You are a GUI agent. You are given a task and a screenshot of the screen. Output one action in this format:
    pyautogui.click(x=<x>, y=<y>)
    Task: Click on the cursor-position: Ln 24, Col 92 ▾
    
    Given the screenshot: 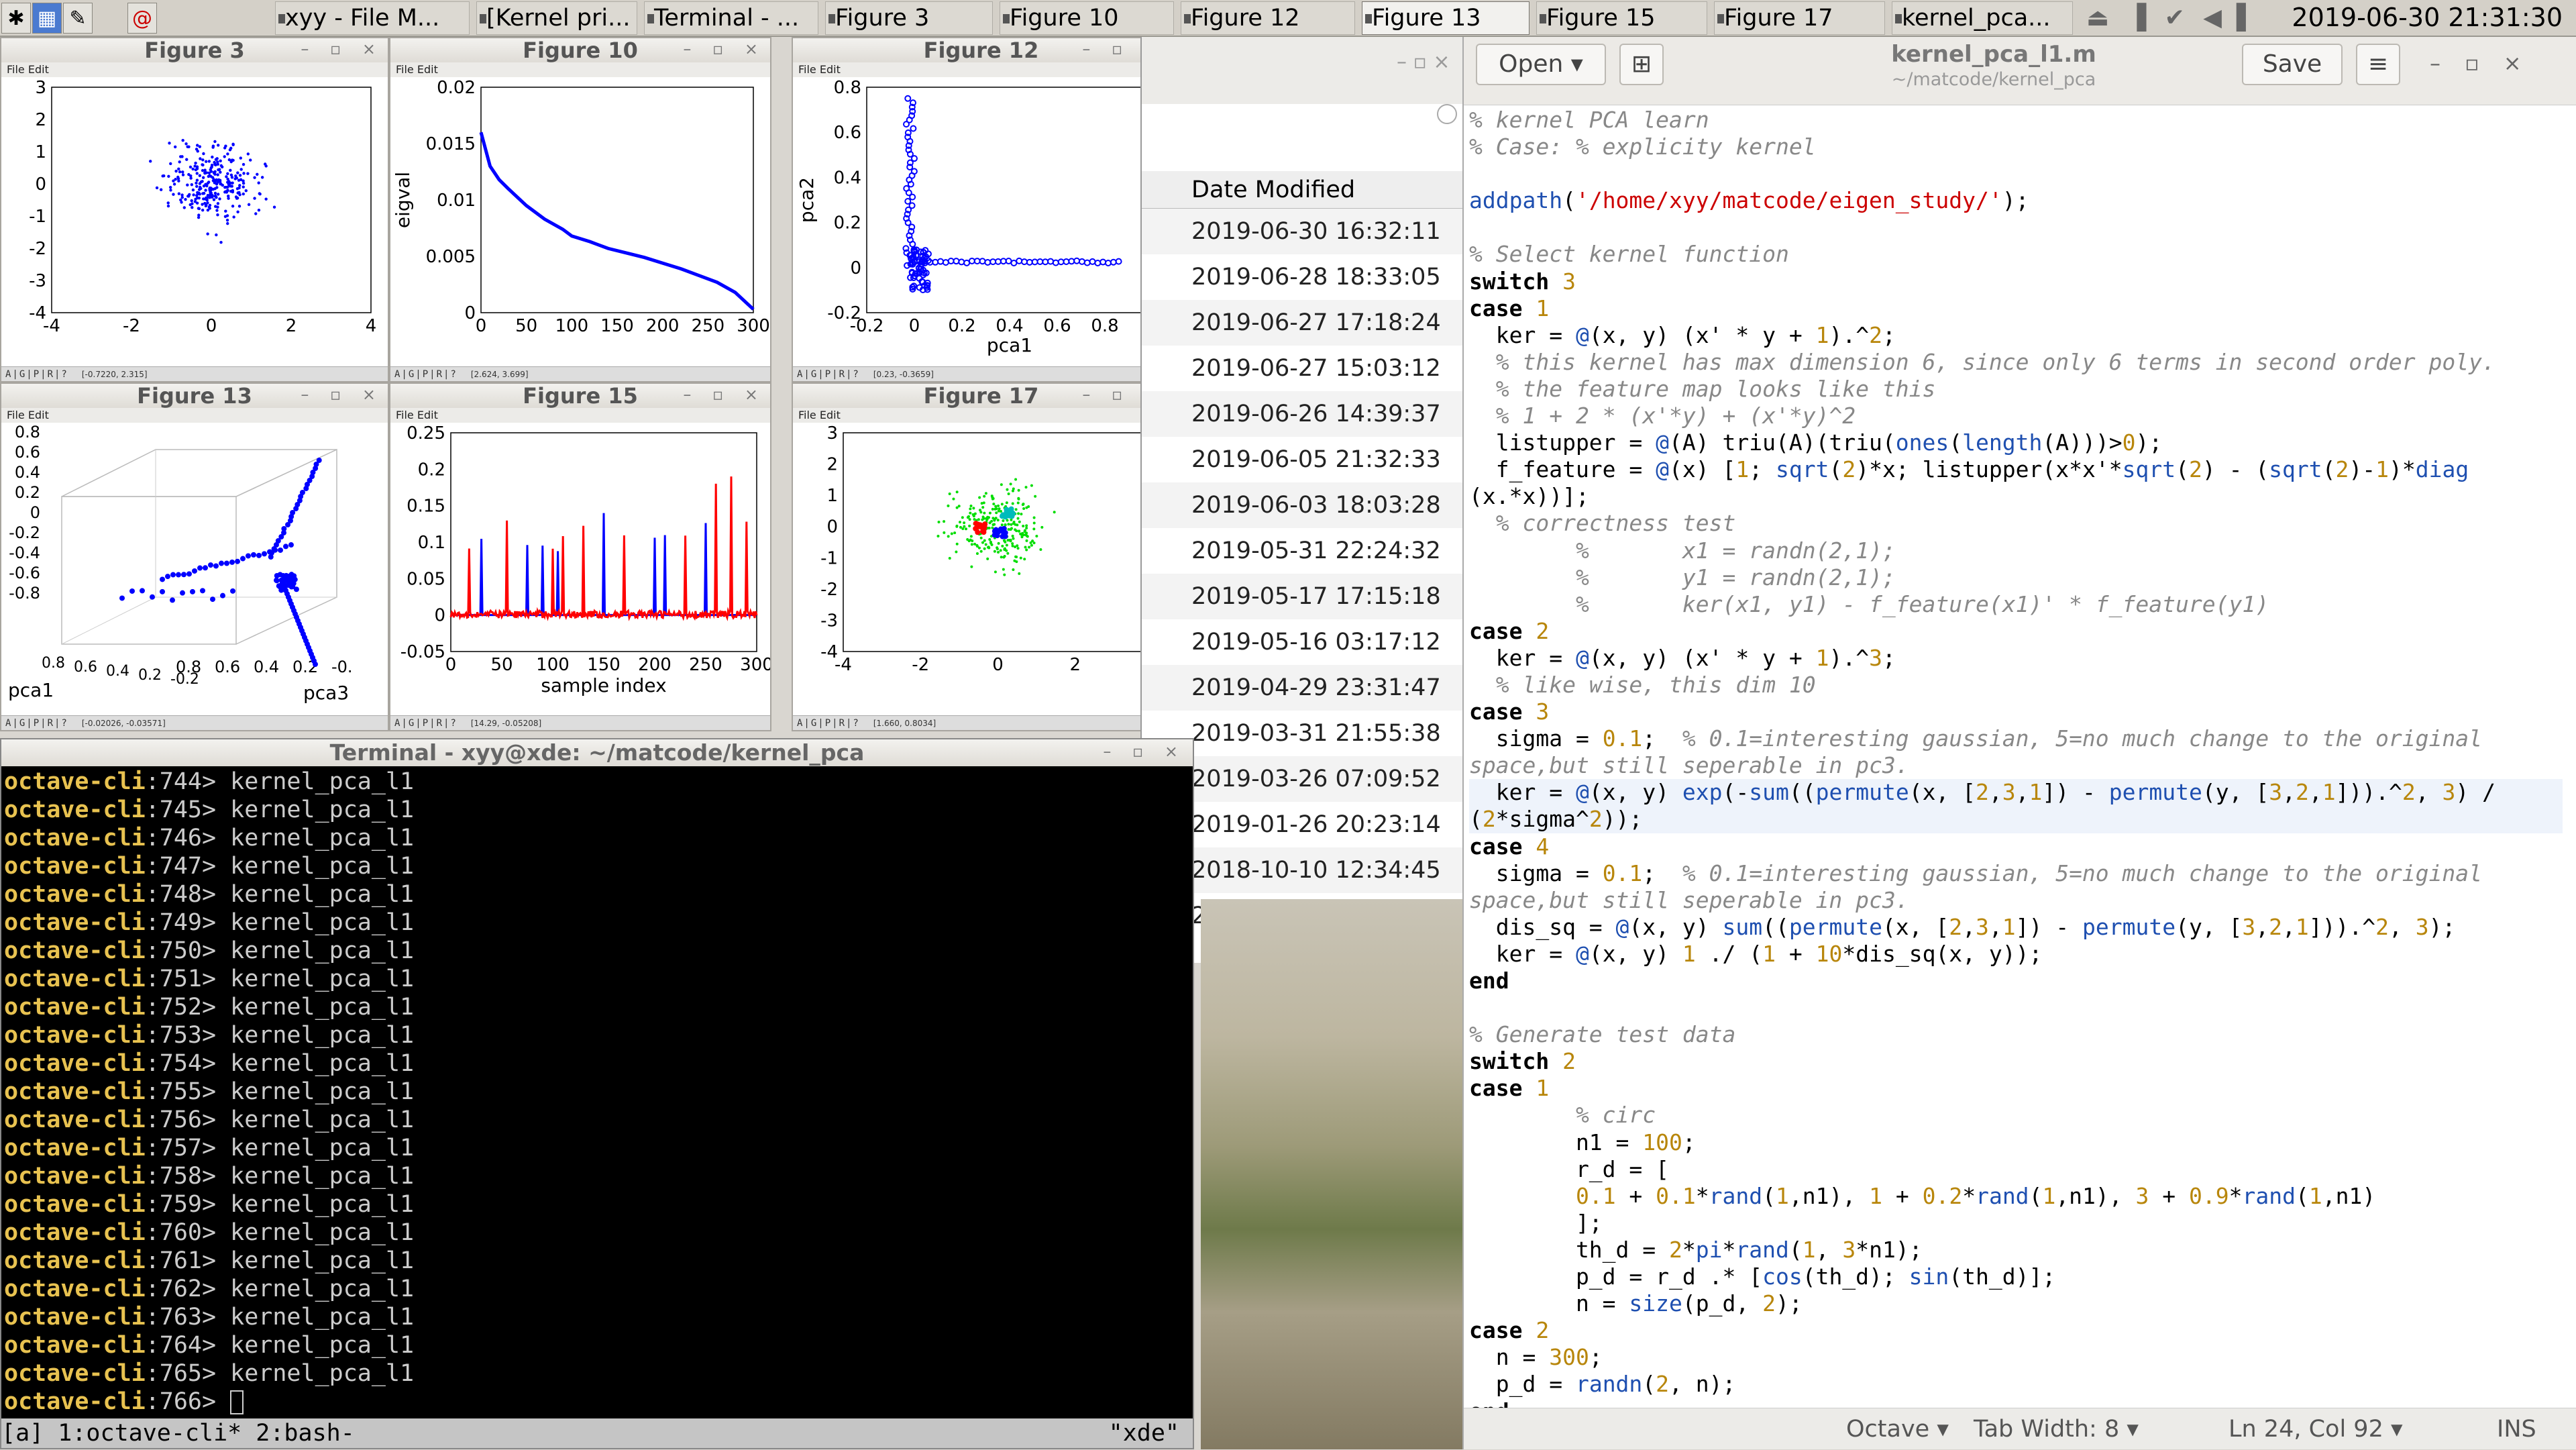 What is the action you would take?
    pyautogui.click(x=2316, y=1429)
    